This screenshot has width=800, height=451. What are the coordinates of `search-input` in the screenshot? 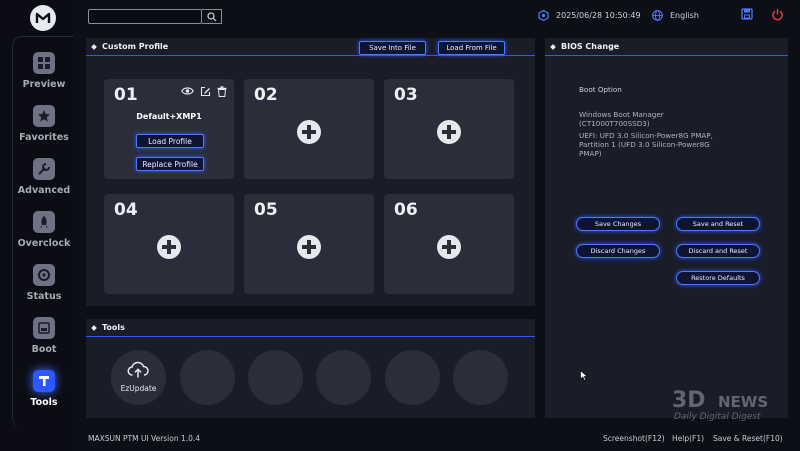 It's located at (145, 16).